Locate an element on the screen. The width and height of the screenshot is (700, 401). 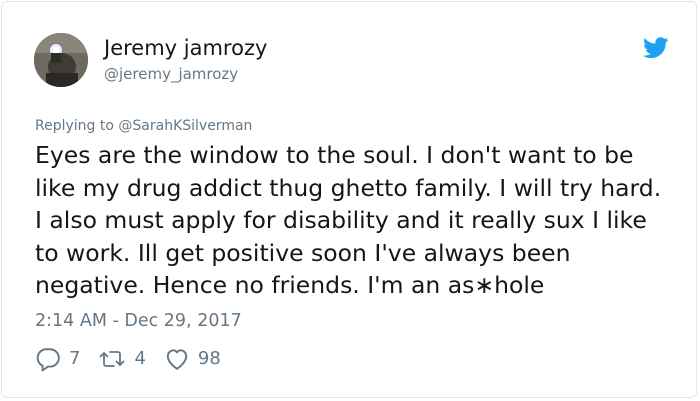
heart-icon is located at coordinates (177, 359).